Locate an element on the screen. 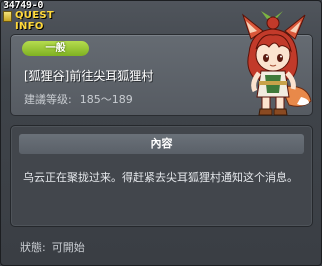  status-value: 可開始 is located at coordinates (68, 247).